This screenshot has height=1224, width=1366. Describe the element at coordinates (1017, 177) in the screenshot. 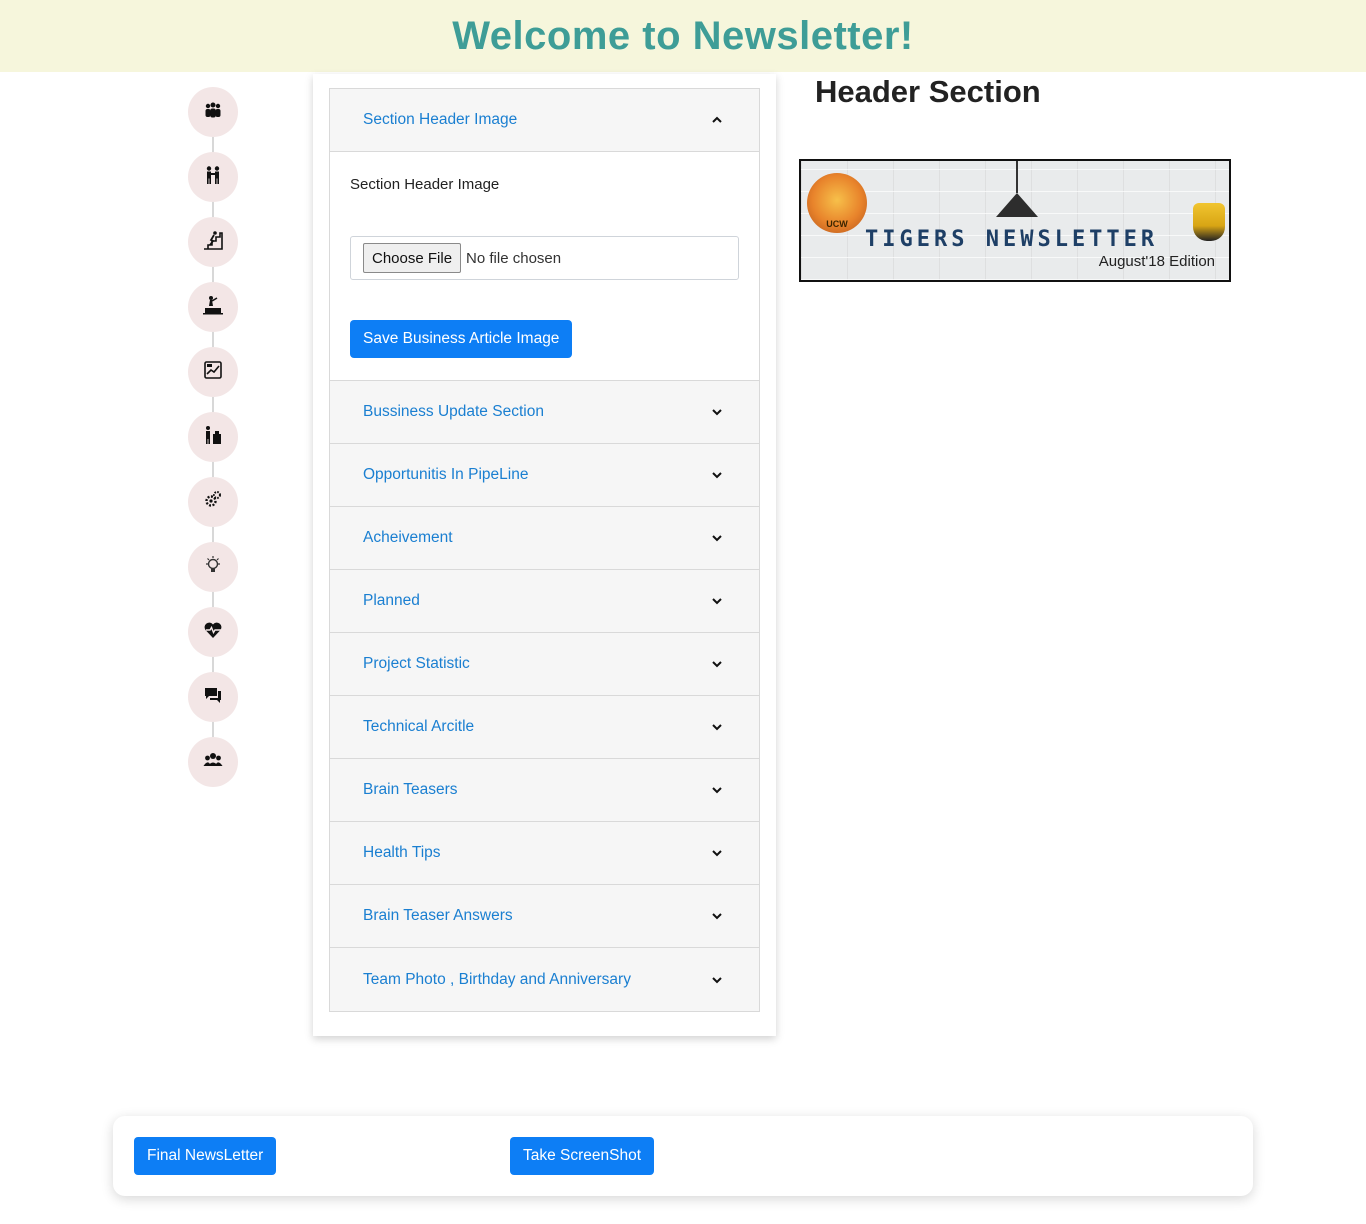

I see `lamp-cord` at that location.